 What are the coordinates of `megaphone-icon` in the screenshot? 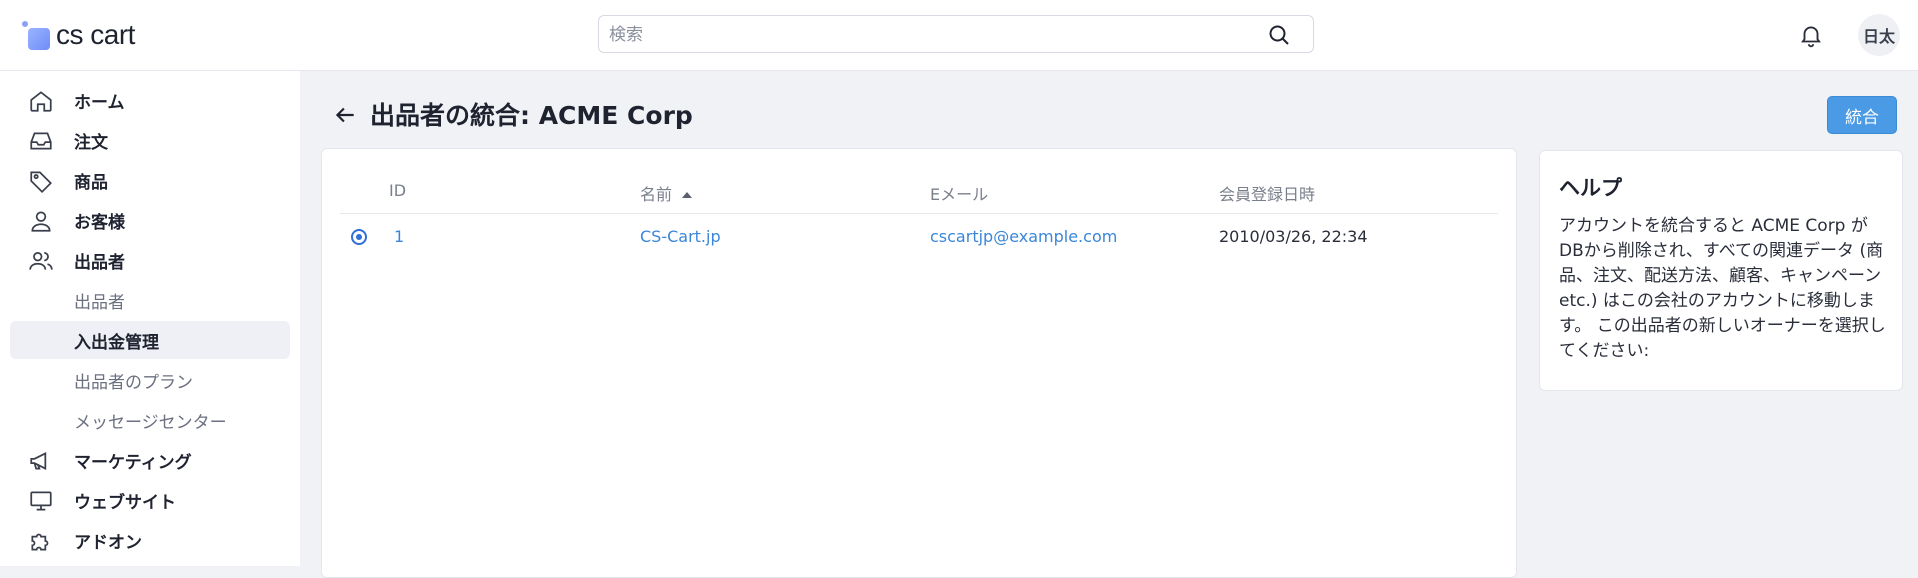 It's located at (38, 461).